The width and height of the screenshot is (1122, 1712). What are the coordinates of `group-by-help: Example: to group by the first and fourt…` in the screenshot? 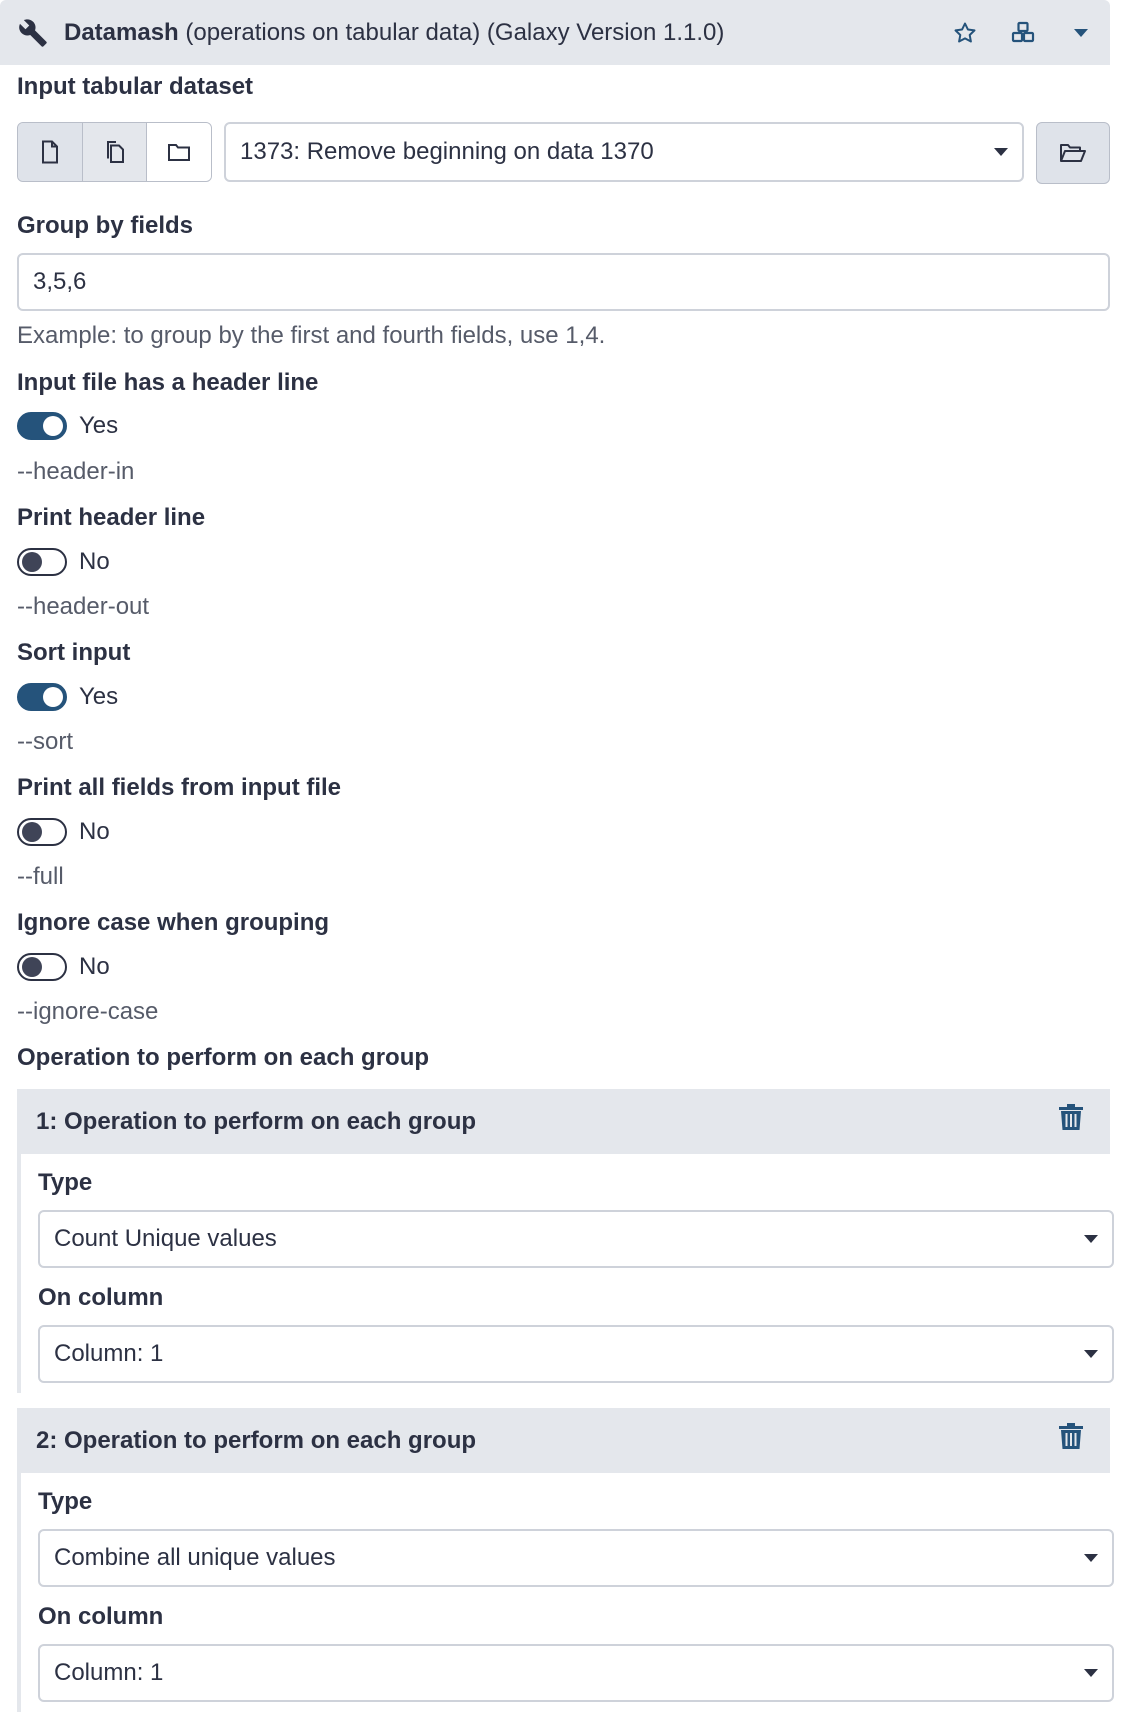 It's located at (311, 335).